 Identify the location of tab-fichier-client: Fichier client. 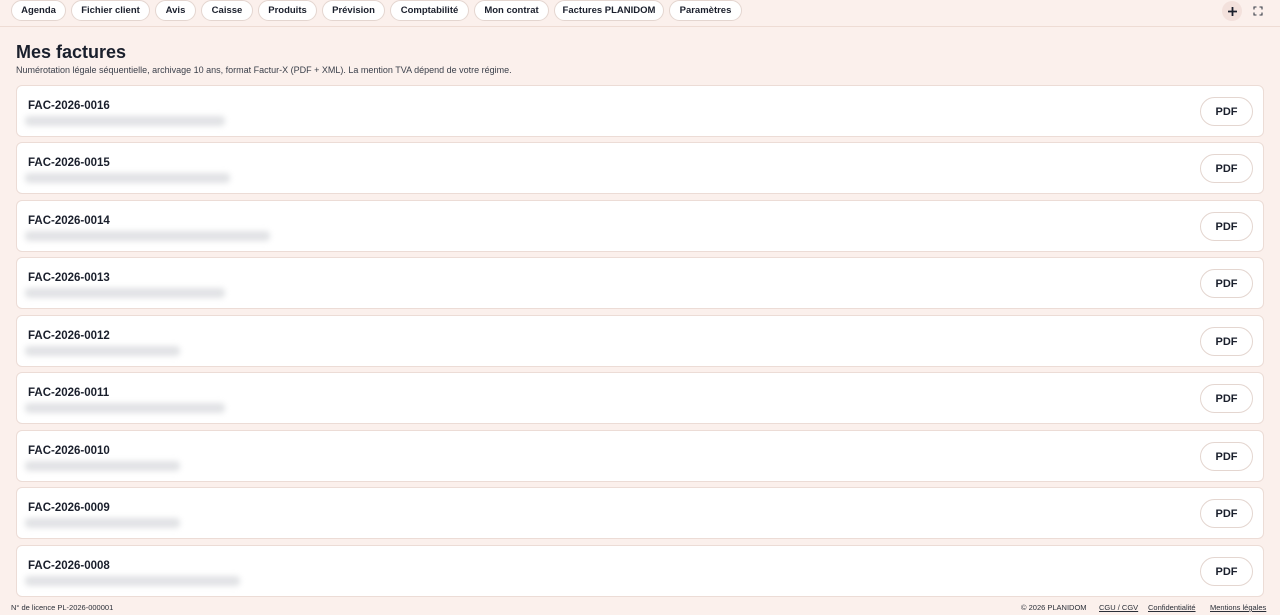
(110, 10).